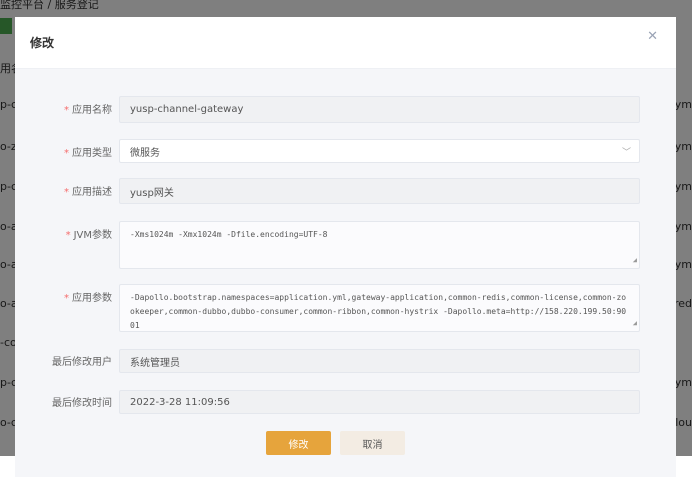 This screenshot has height=477, width=692. What do you see at coordinates (652, 36) in the screenshot?
I see `close-icon: ✕` at bounding box center [652, 36].